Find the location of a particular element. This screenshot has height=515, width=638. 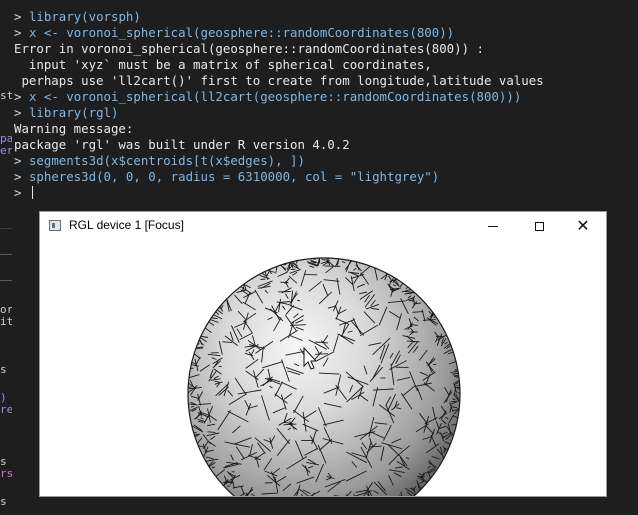

strip-fragment: or is located at coordinates (6, 310).